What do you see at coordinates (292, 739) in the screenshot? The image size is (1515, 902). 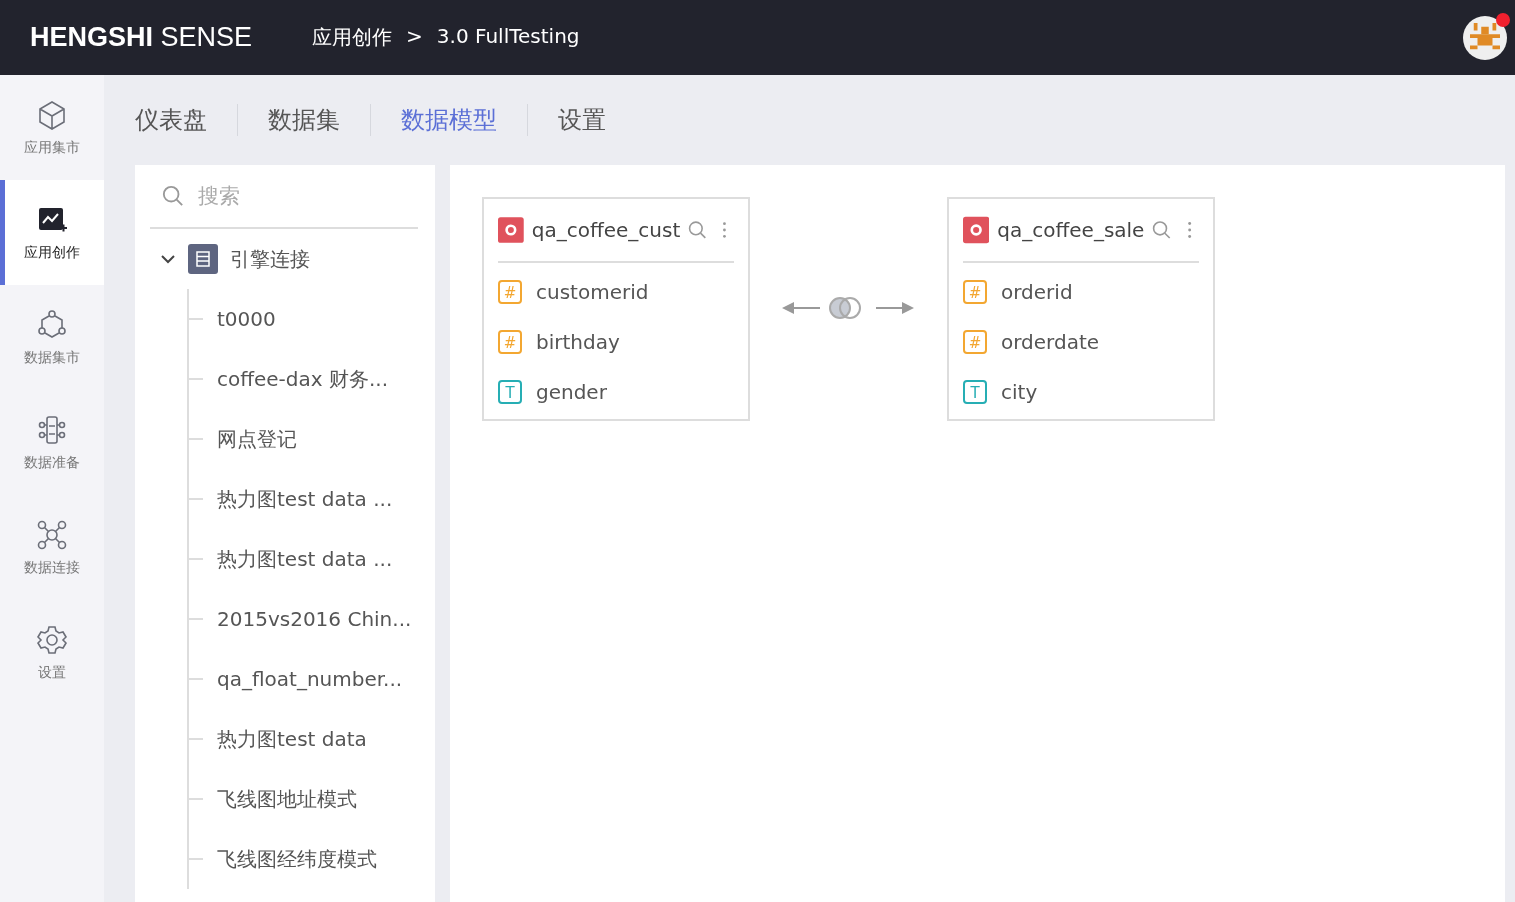 I see `tree-item: 热力图test data` at bounding box center [292, 739].